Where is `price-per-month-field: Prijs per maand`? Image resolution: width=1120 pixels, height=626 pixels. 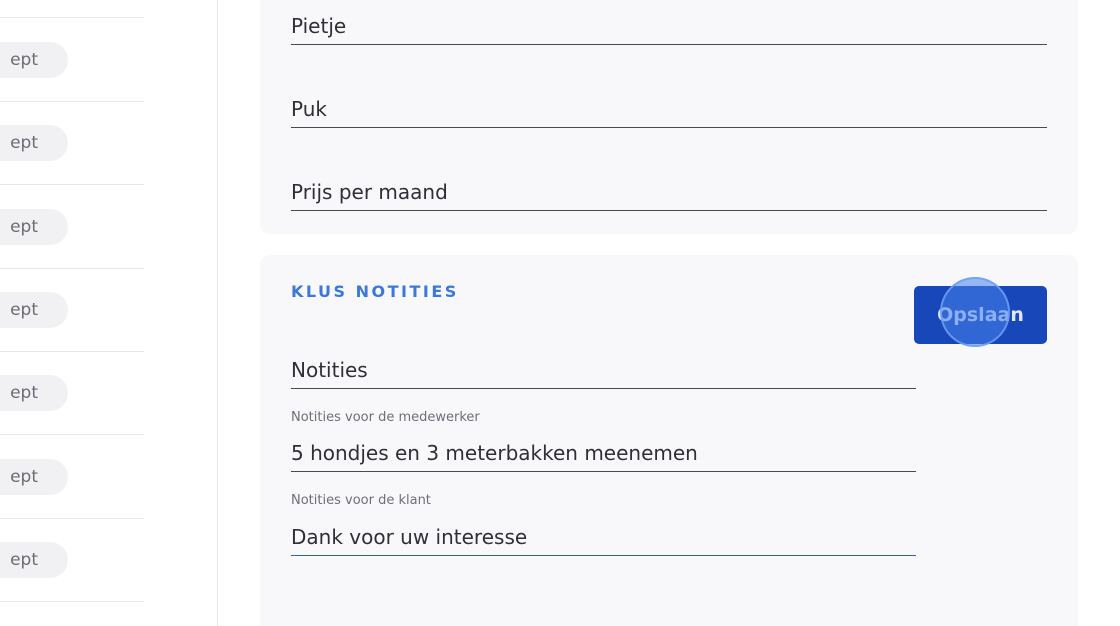
price-per-month-field: Prijs per maand is located at coordinates (669, 188).